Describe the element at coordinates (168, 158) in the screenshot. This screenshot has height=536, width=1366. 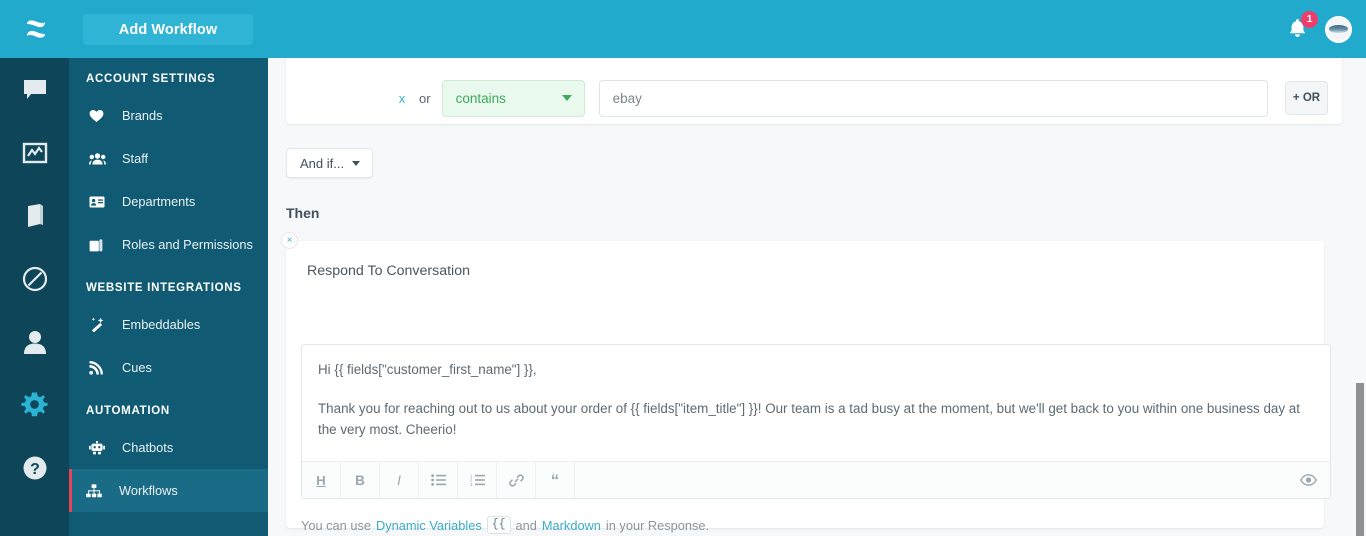
I see `sidebar-item-staff: Staff` at that location.